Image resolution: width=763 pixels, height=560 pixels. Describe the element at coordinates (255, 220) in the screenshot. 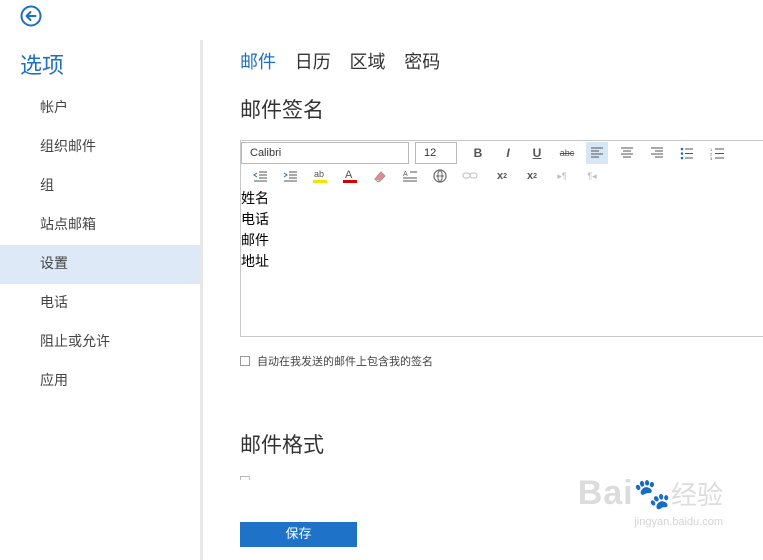

I see `signature-line: 电话` at that location.